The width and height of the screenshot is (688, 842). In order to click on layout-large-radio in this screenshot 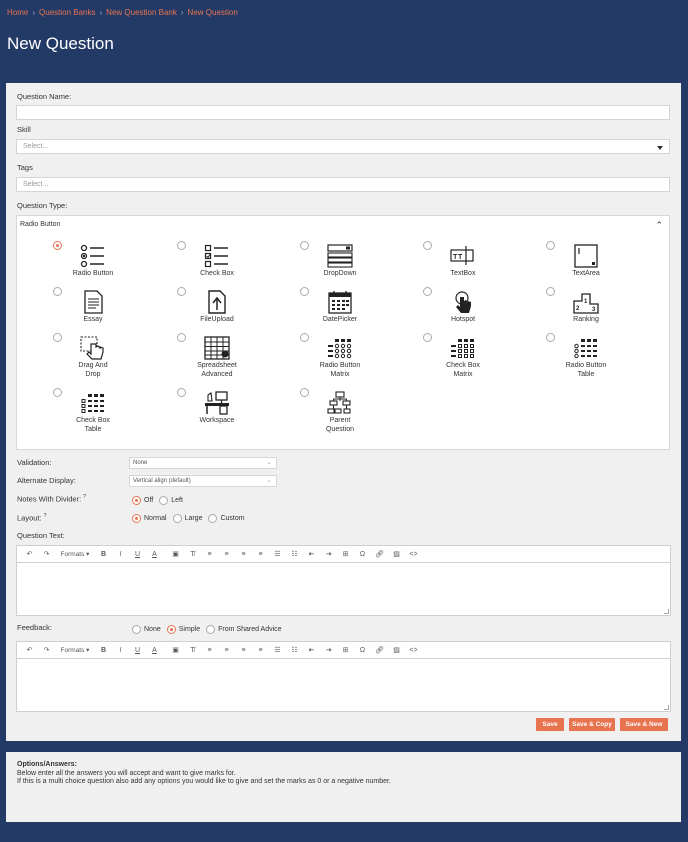, I will do `click(177, 518)`.